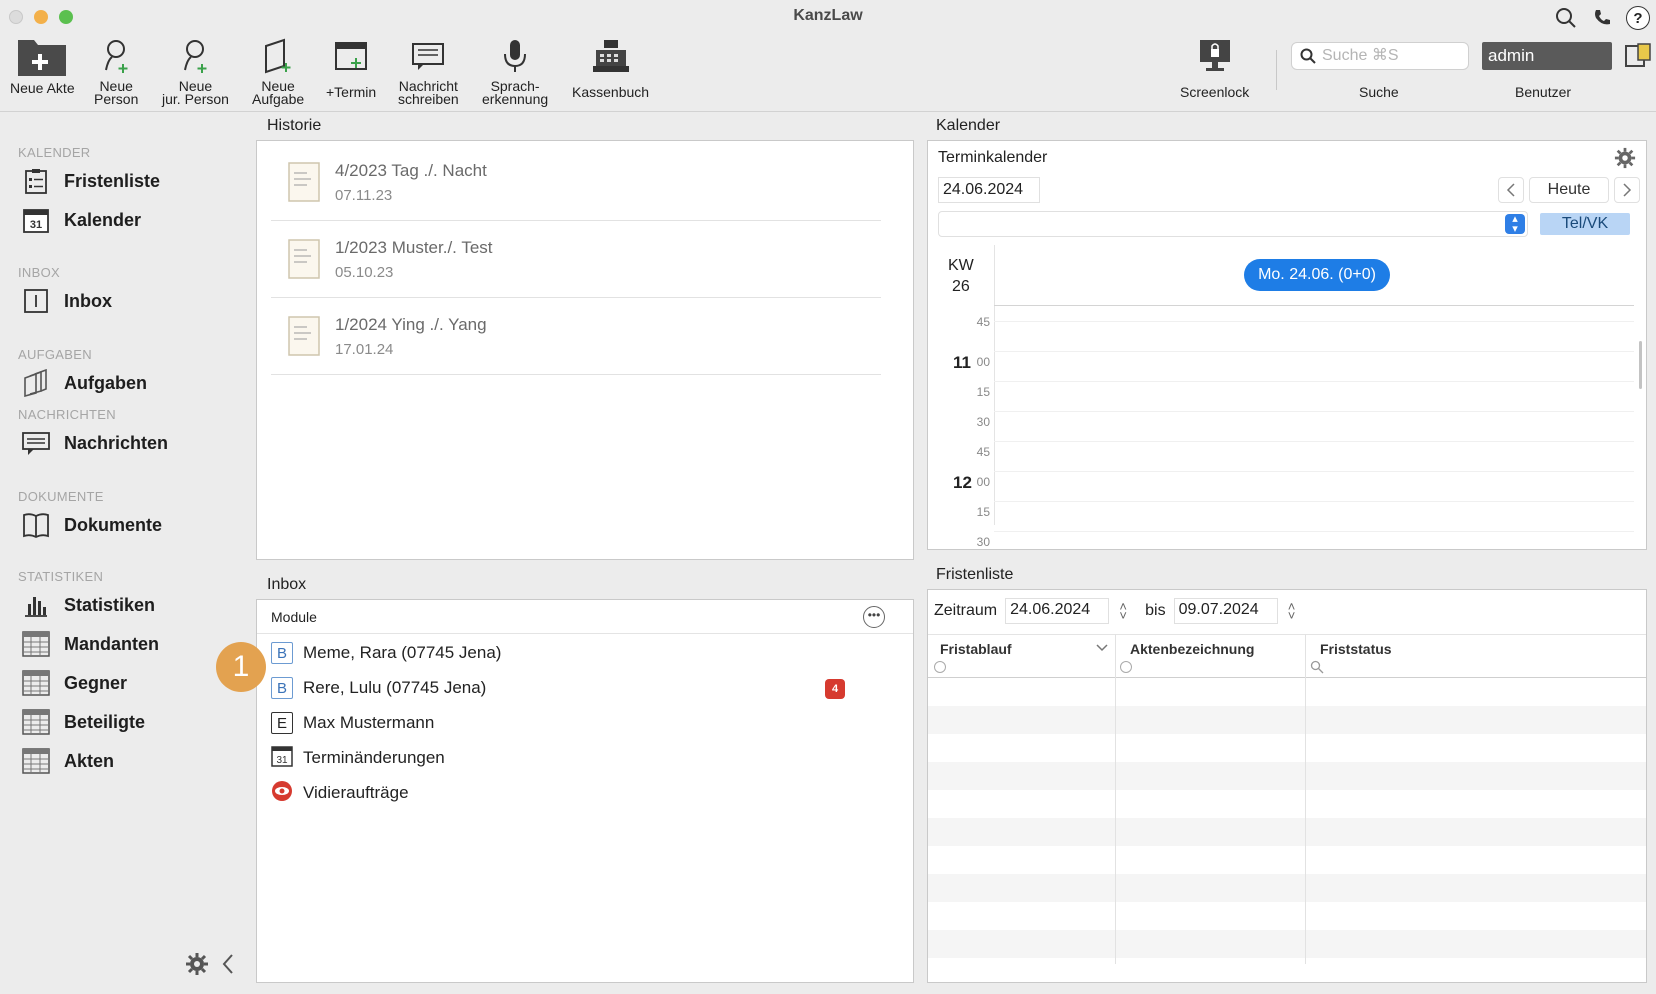 This screenshot has height=994, width=1656. Describe the element at coordinates (1225, 611) in the screenshot. I see `date-to-field: 09.07.2024` at that location.